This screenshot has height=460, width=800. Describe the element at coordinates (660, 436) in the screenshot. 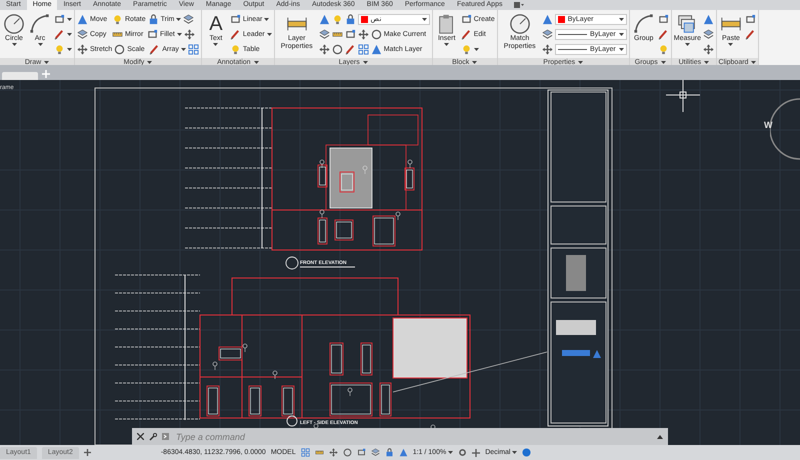

I see `caret-up-icon` at that location.